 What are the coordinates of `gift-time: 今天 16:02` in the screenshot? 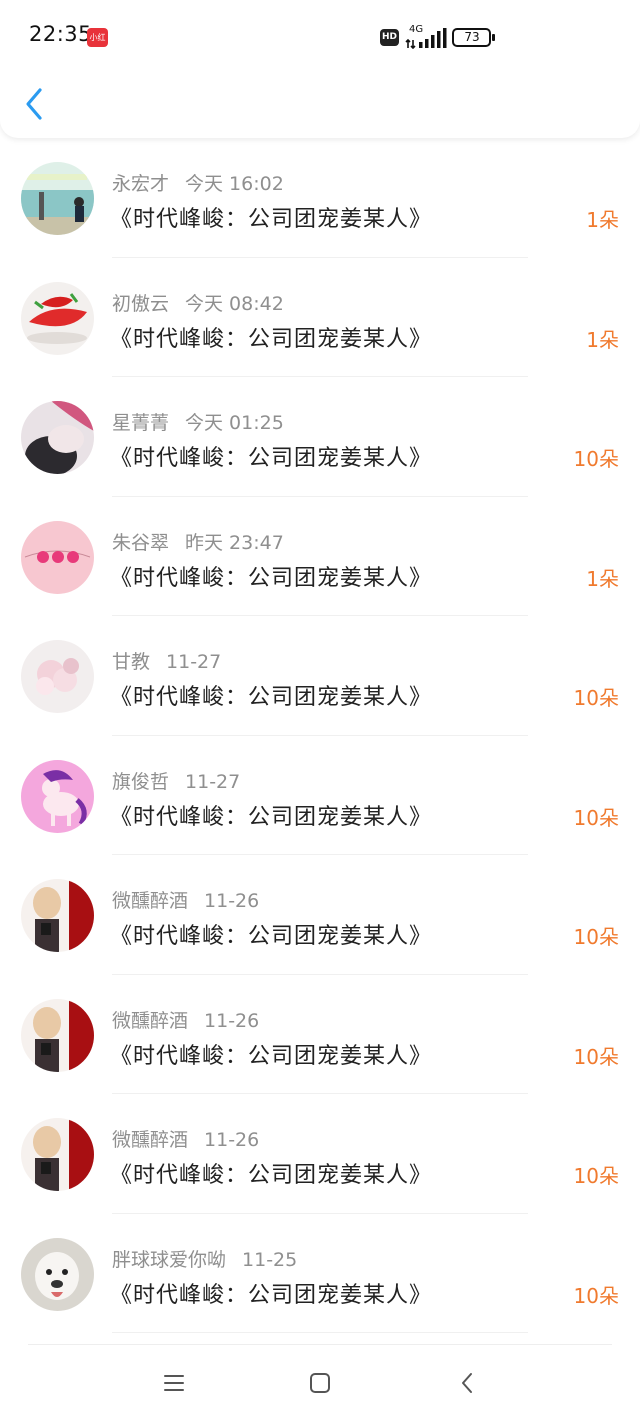 It's located at (234, 184).